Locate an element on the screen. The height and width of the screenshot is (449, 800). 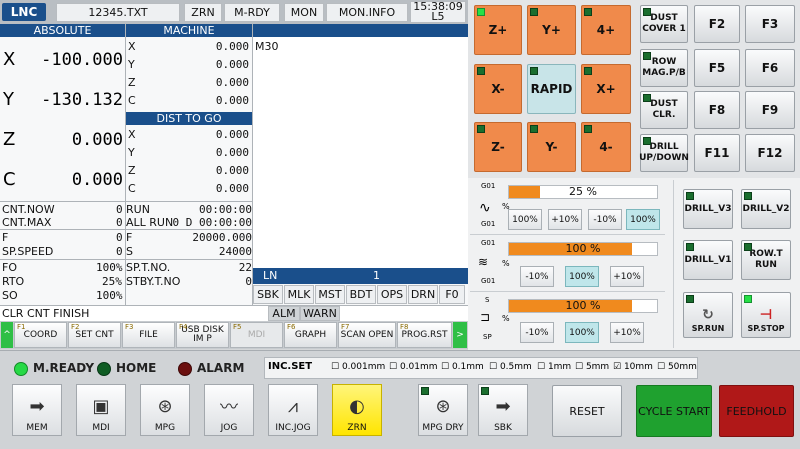
jog-label: X- is located at coordinates (498, 88).